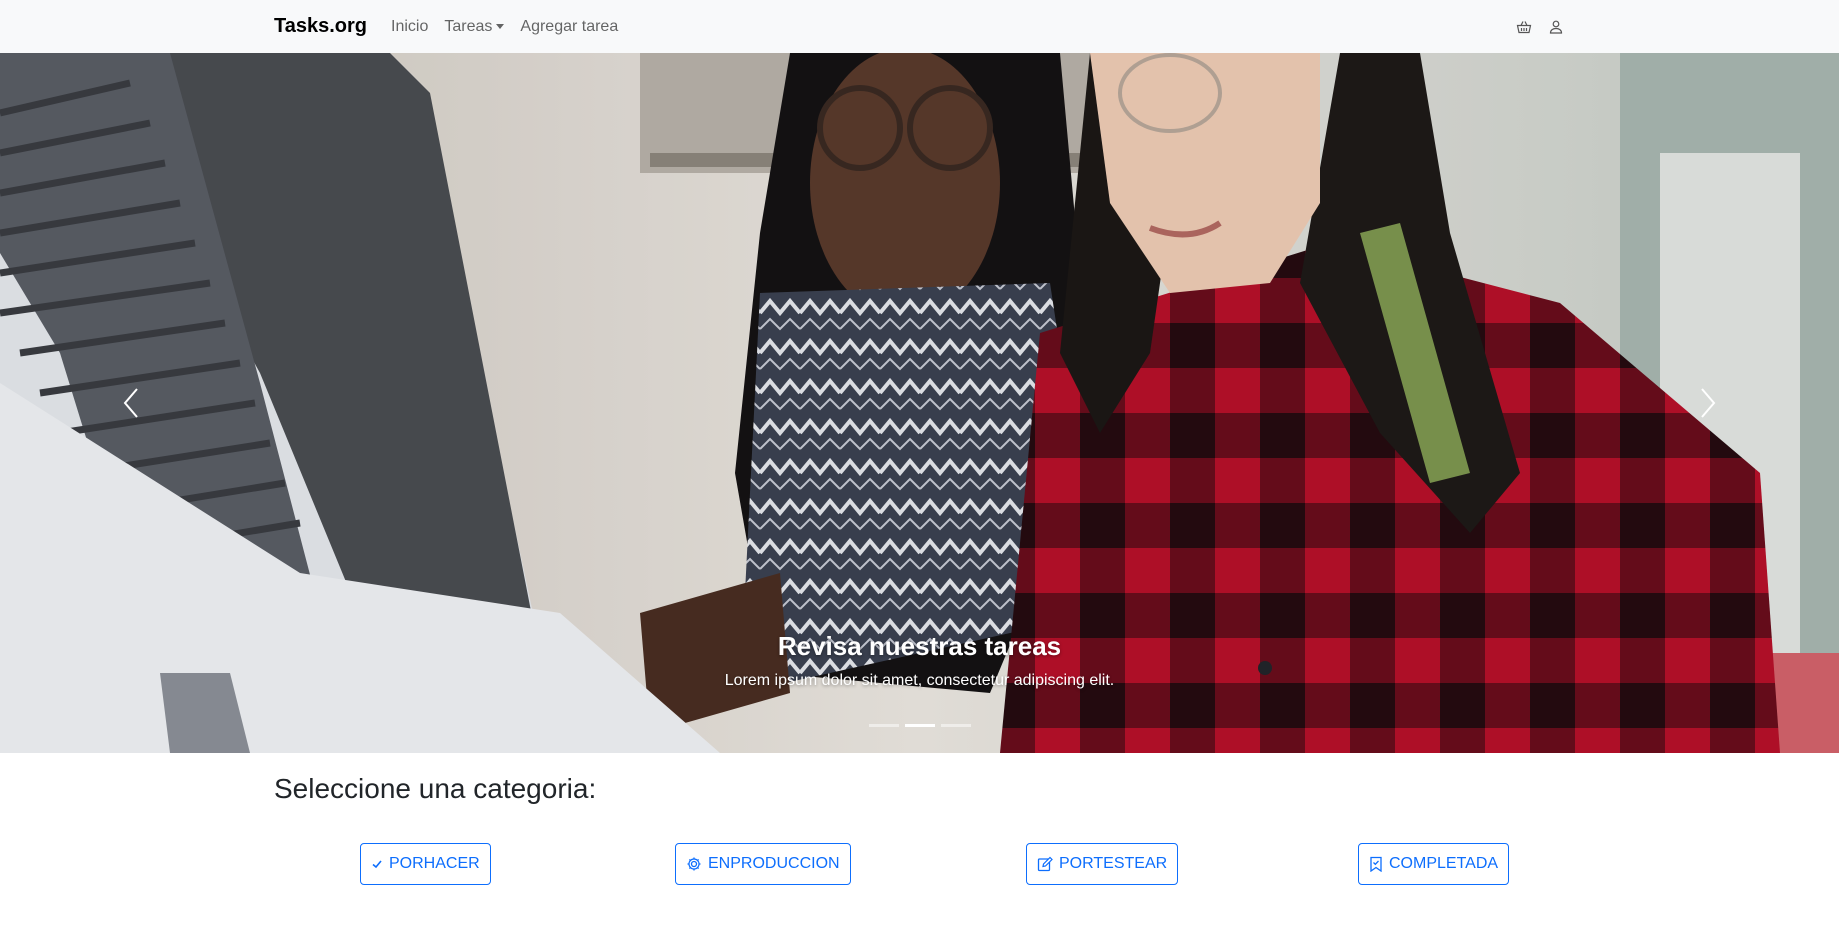 The width and height of the screenshot is (1839, 951). What do you see at coordinates (1444, 863) in the screenshot?
I see `category-button-completada-label: COMPLETADA` at bounding box center [1444, 863].